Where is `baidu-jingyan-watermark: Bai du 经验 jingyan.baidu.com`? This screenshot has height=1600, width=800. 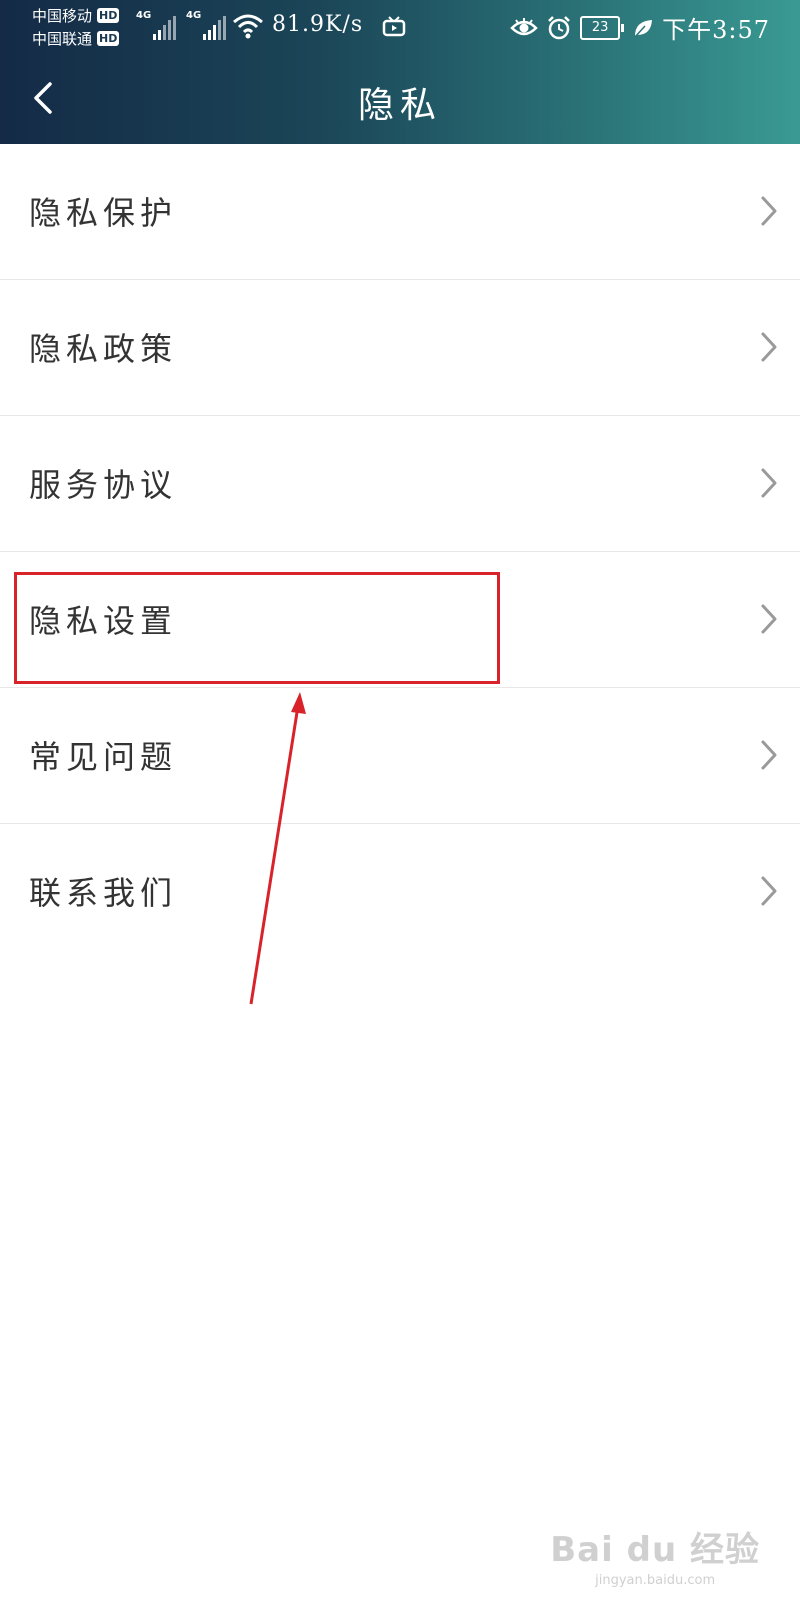 baidu-jingyan-watermark: Bai du 经验 jingyan.baidu.com is located at coordinates (655, 1555).